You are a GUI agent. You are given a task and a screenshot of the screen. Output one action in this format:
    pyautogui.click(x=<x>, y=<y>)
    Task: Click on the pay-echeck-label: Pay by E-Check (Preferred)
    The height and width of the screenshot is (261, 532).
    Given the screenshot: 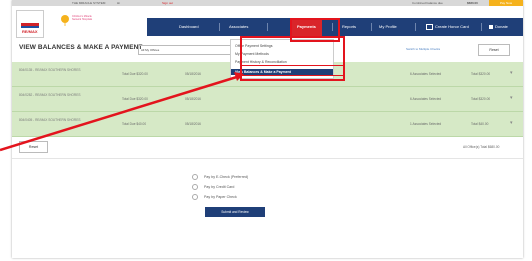 What is the action you would take?
    pyautogui.click(x=226, y=176)
    